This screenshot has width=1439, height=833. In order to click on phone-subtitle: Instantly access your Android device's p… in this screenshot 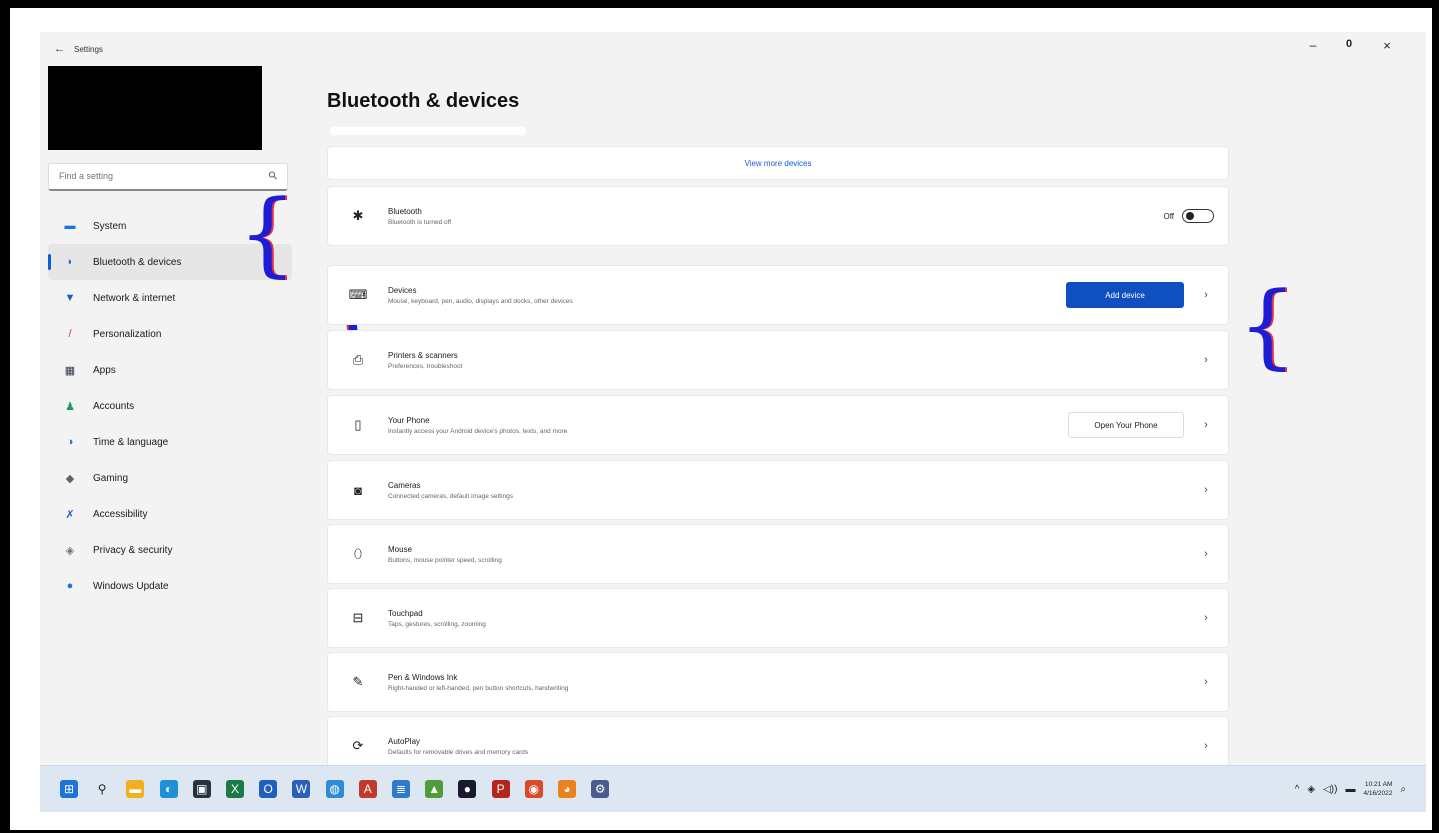, I will do `click(478, 431)`.